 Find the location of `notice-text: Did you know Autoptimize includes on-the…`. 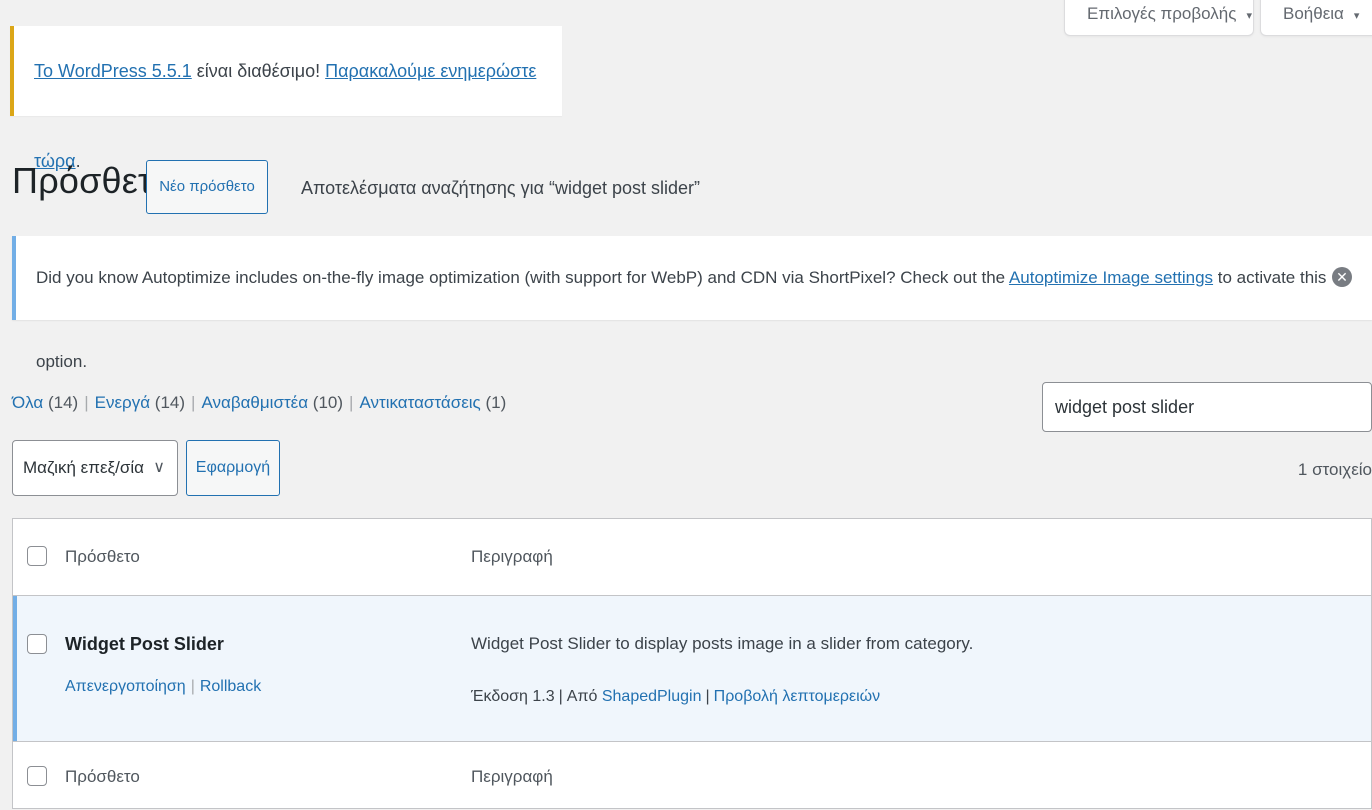

notice-text: Did you know Autoptimize includes on-the… is located at coordinates (522, 277).